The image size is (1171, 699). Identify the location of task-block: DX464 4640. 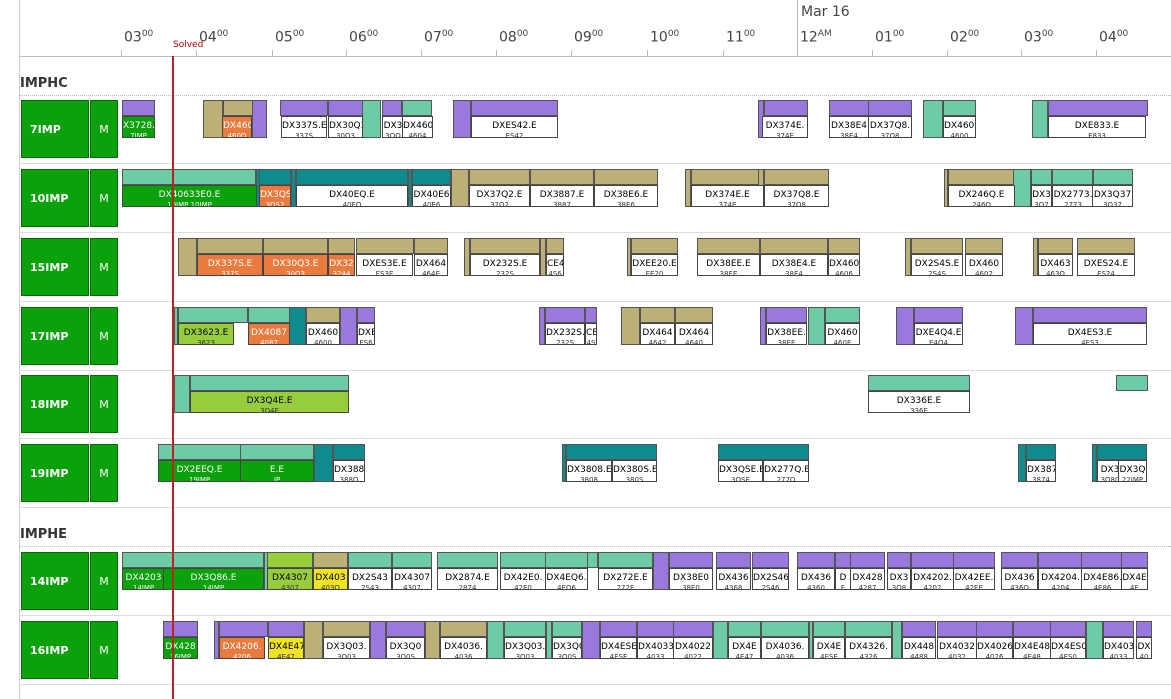
(694, 334).